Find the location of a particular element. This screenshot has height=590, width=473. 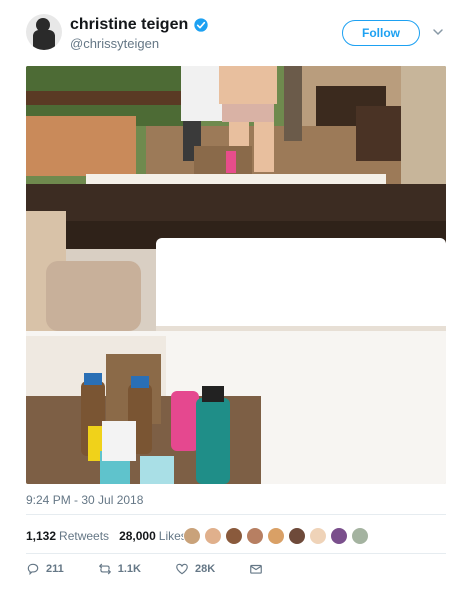

user-handle: @chrissyteigen is located at coordinates (114, 43).